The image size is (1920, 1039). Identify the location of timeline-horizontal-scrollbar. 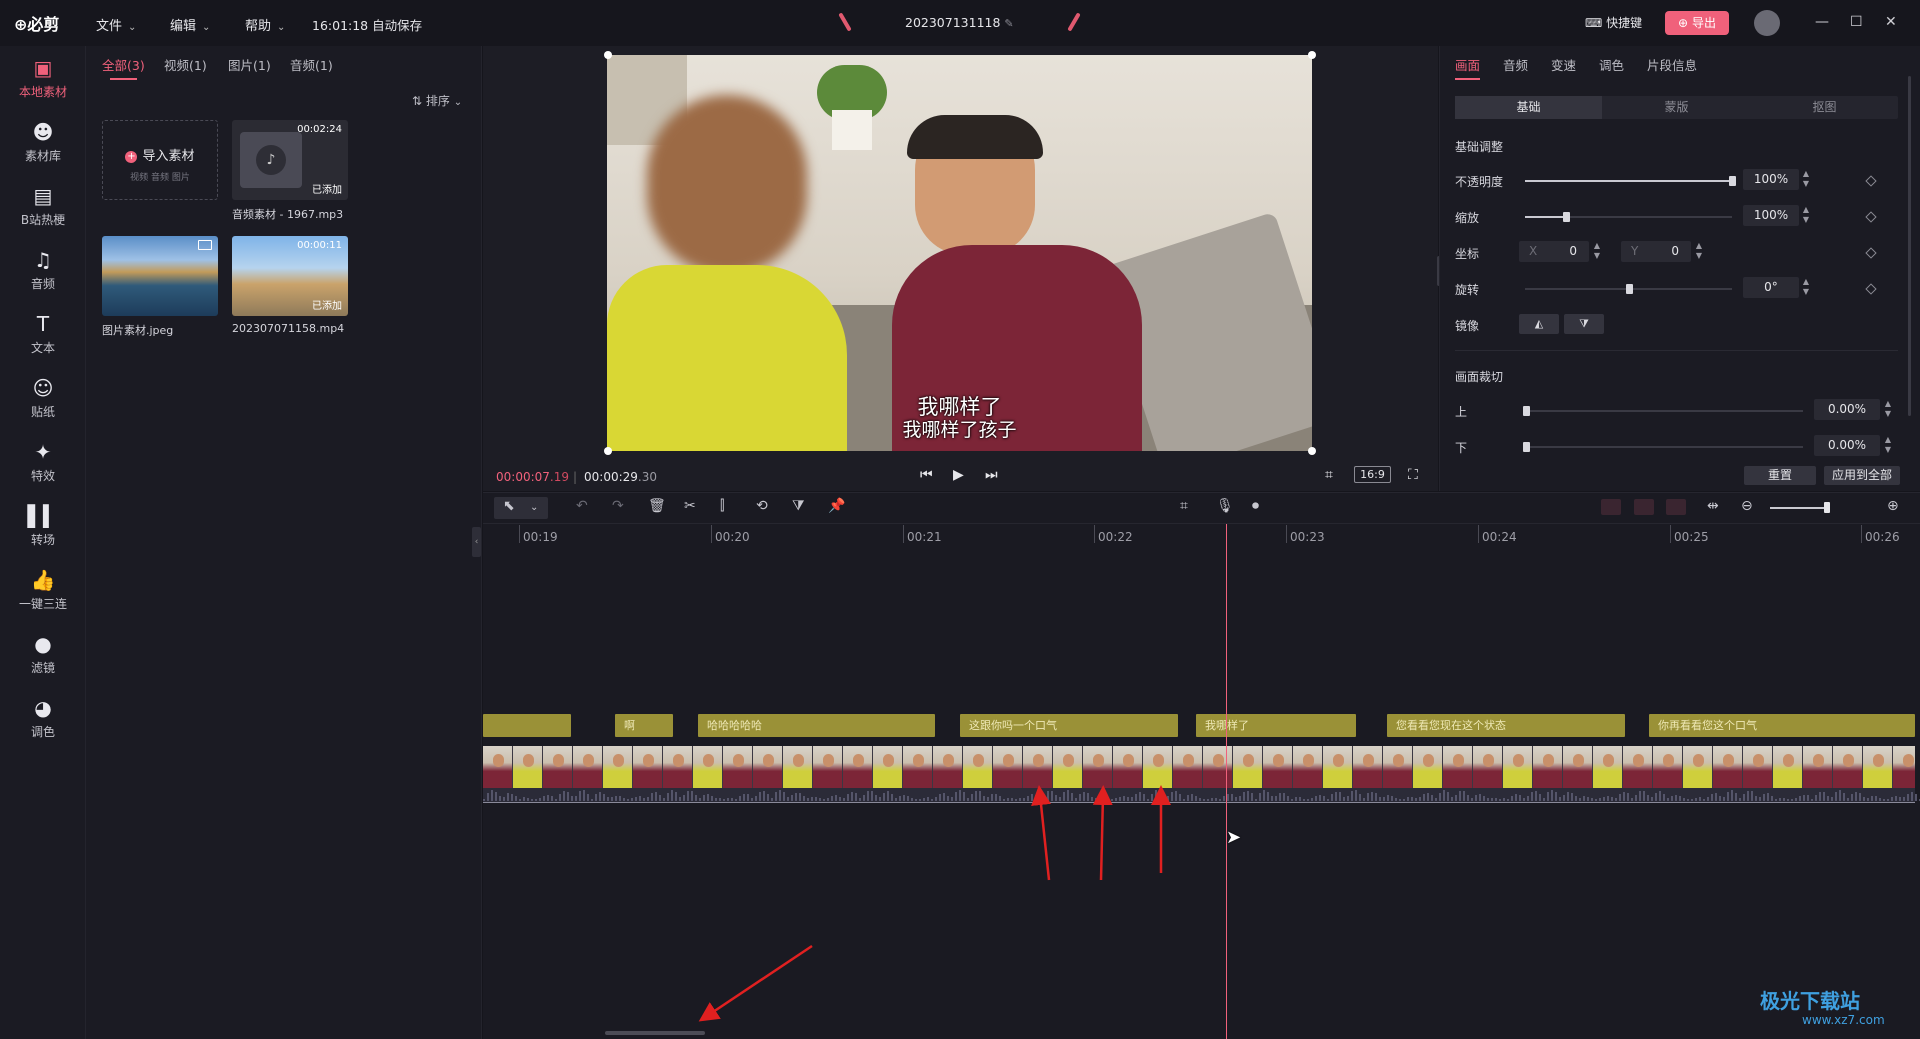
(655, 1033).